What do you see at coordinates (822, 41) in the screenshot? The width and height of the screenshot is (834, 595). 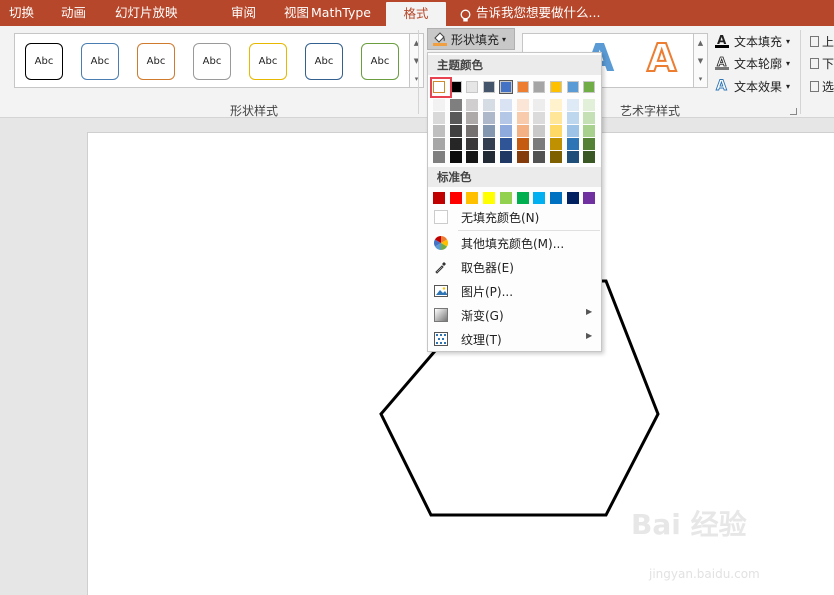 I see `bring-forward-button: 上` at bounding box center [822, 41].